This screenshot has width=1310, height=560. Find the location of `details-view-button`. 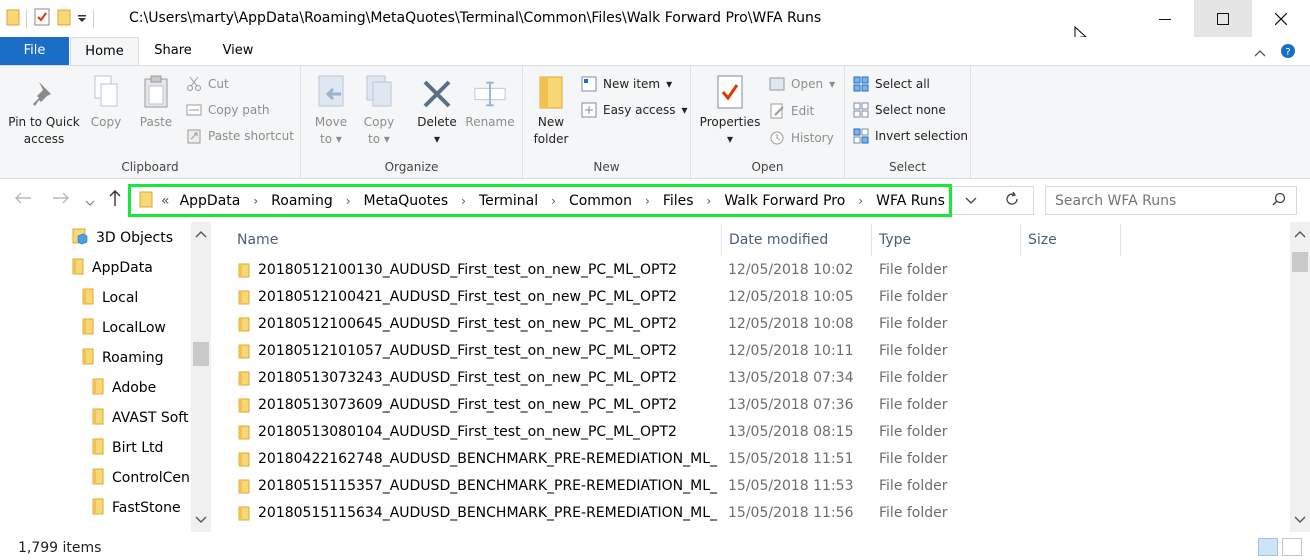

details-view-button is located at coordinates (1268, 547).